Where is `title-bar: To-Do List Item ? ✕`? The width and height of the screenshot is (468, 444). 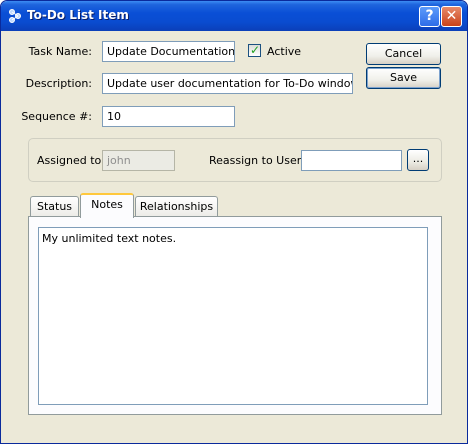
title-bar: To-Do List Item ? ✕ is located at coordinates (234, 16).